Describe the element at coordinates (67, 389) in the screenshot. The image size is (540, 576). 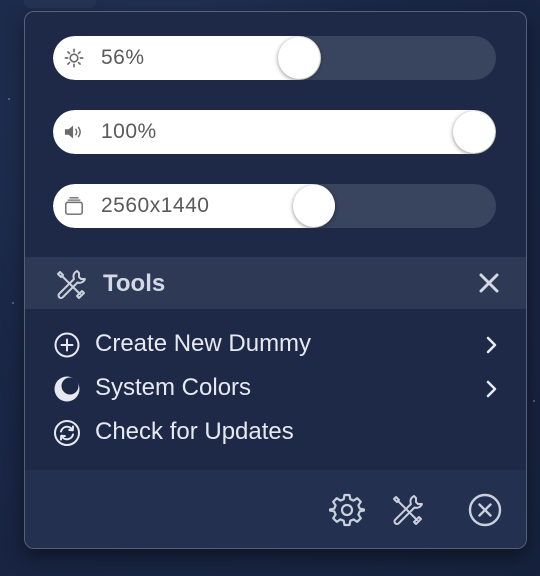
I see `moon-circle-icon` at that location.